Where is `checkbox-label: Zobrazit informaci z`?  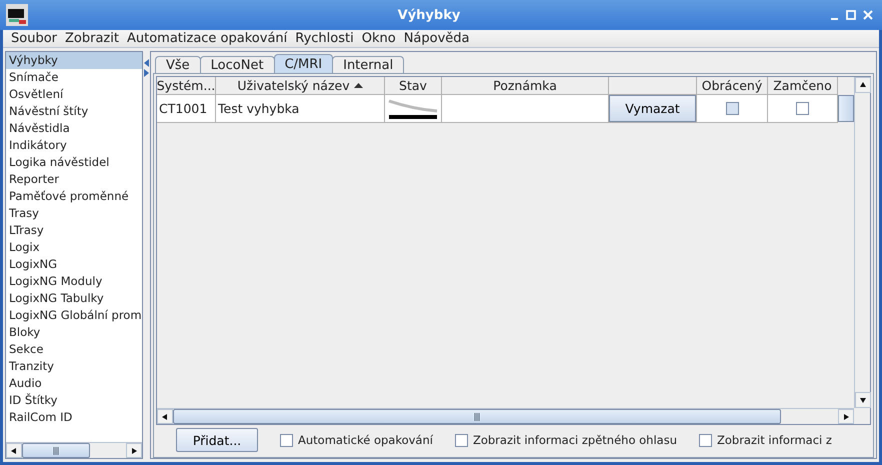
checkbox-label: Zobrazit informaci z is located at coordinates (774, 440).